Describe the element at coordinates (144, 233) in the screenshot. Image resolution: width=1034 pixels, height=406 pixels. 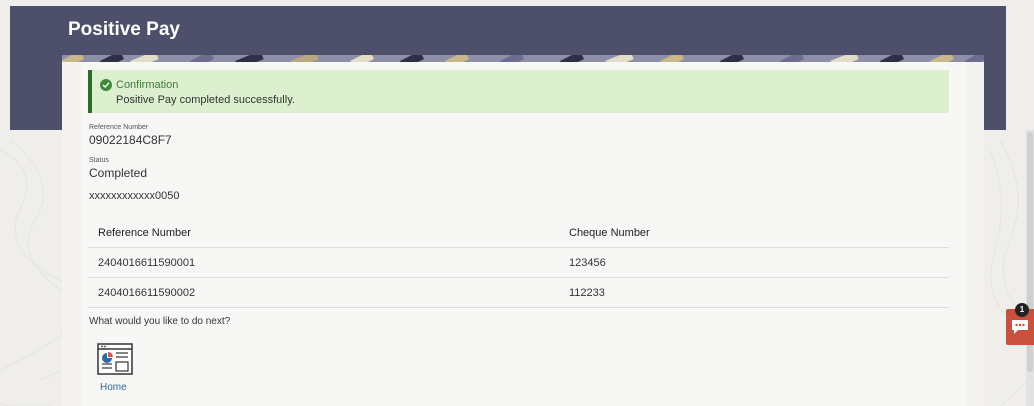
I see `column-header-reference-number: Reference Number` at that location.